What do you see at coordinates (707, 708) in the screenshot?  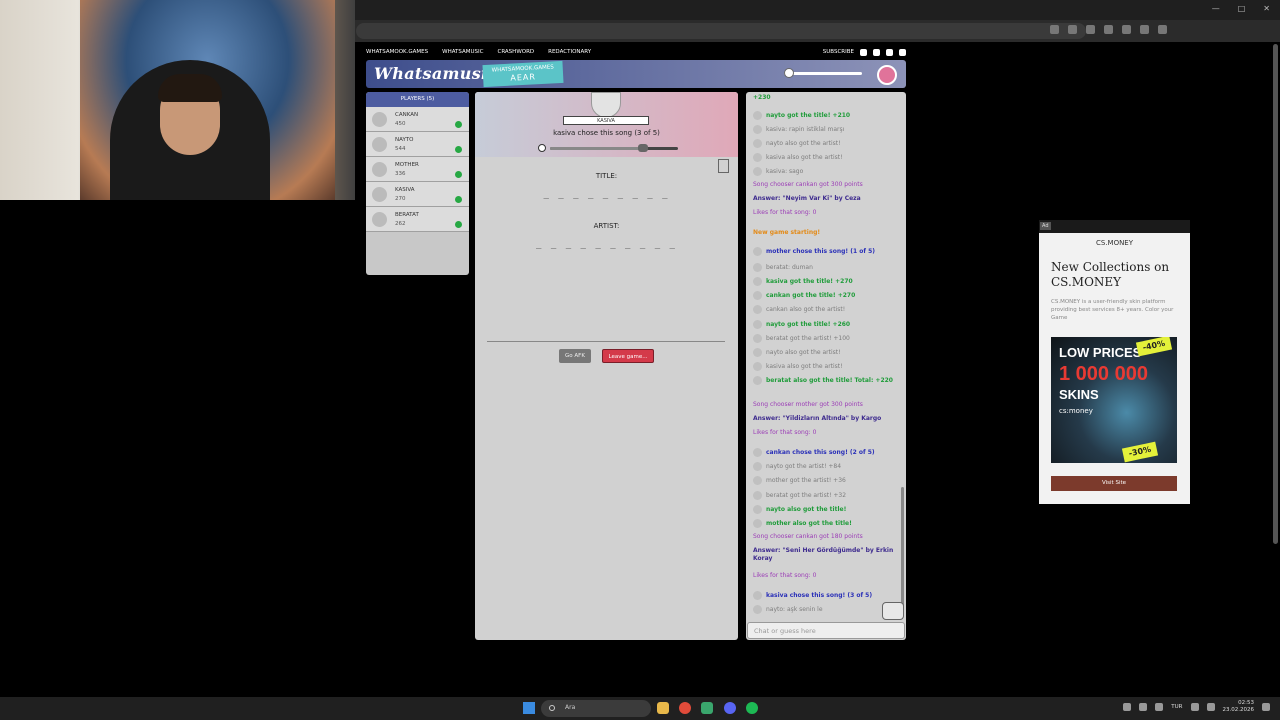 I see `app-icon` at bounding box center [707, 708].